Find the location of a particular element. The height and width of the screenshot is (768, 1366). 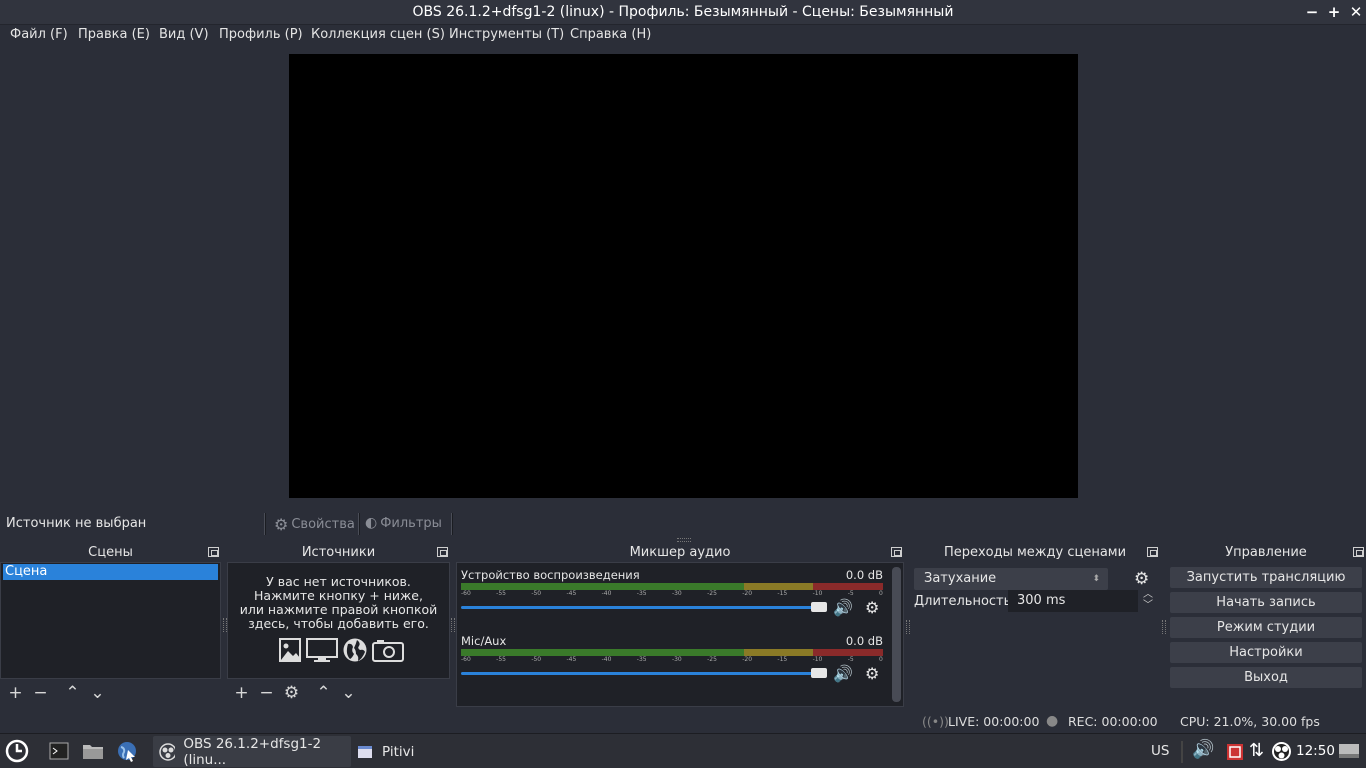

meter-tick-label: -35 is located at coordinates (641, 593).